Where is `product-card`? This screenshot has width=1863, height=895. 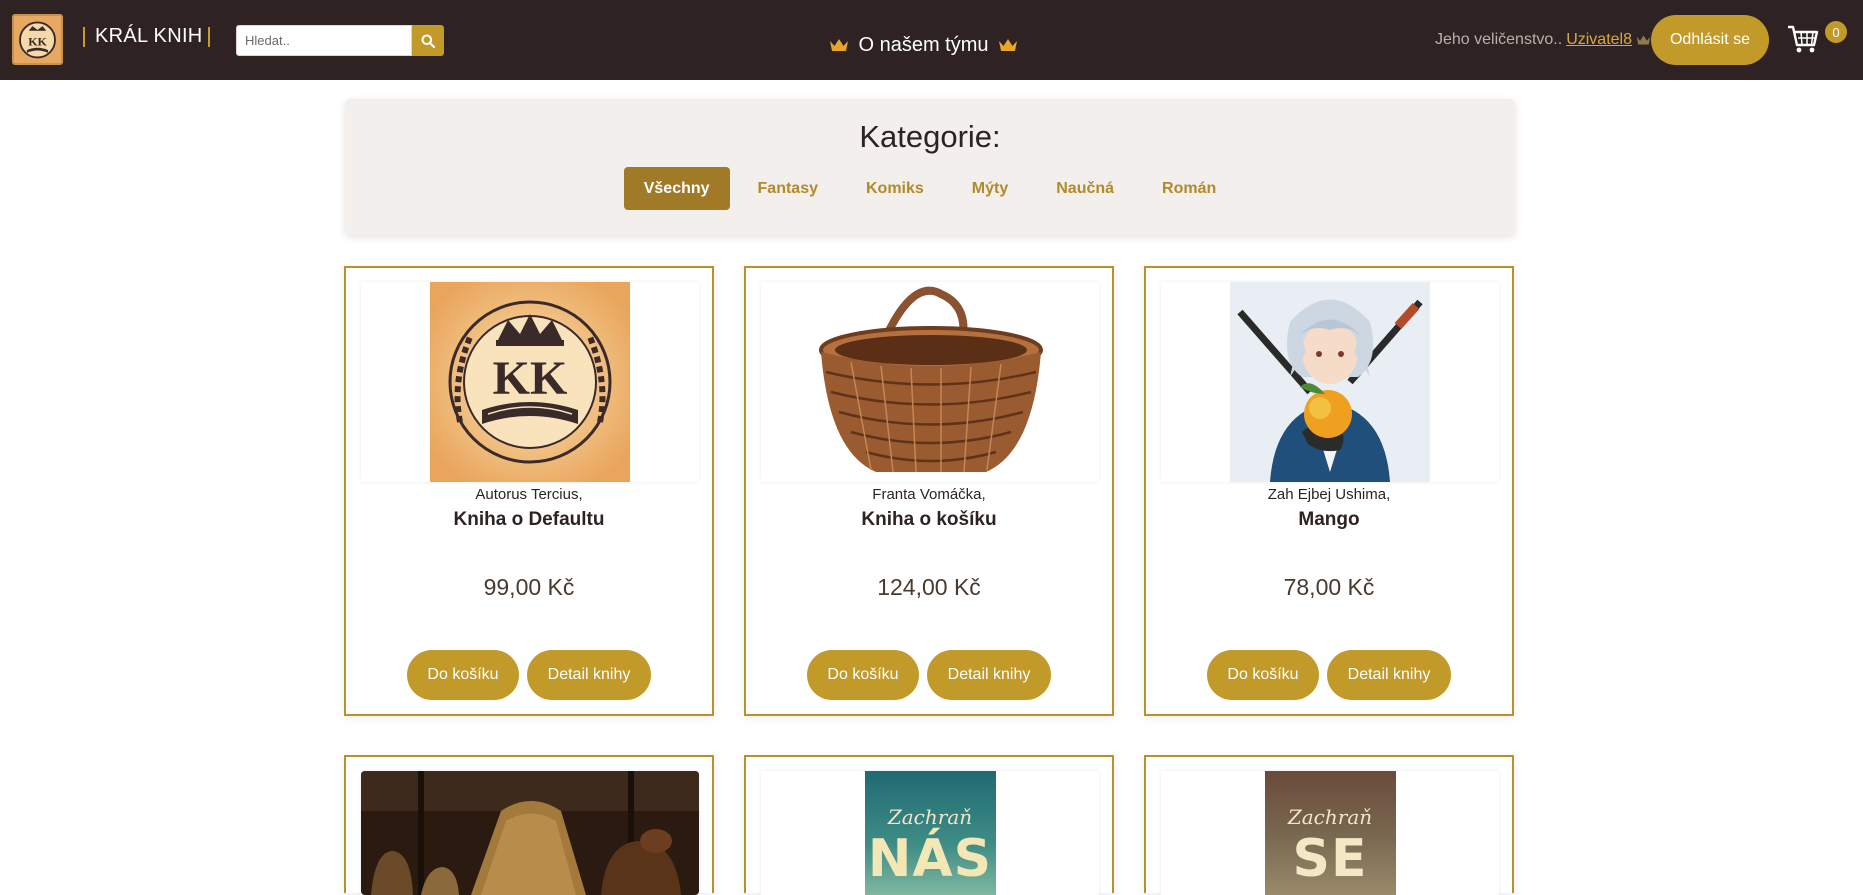 product-card is located at coordinates (529, 825).